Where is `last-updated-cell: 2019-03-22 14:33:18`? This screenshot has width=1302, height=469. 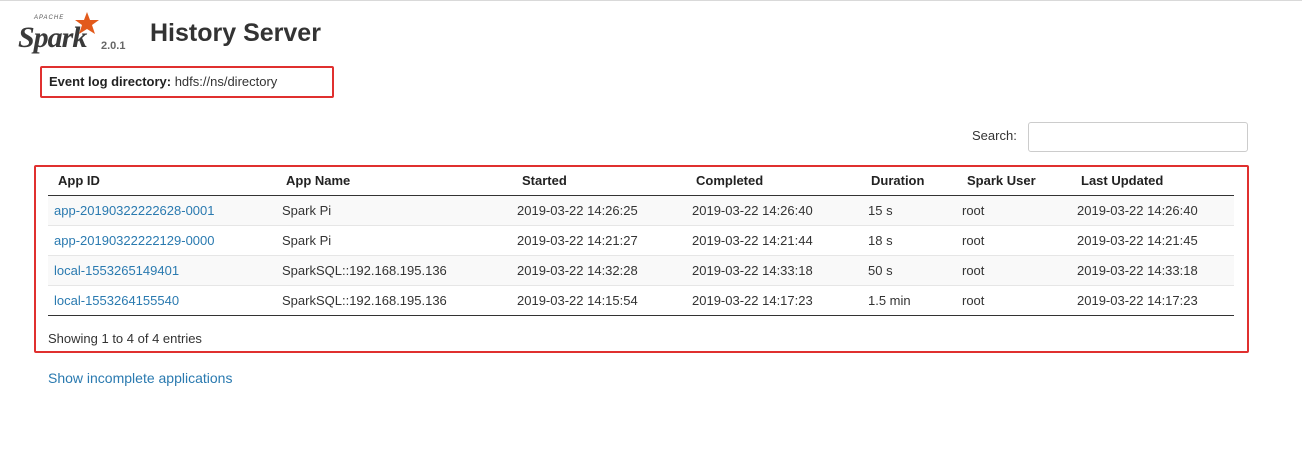 last-updated-cell: 2019-03-22 14:33:18 is located at coordinates (1137, 270).